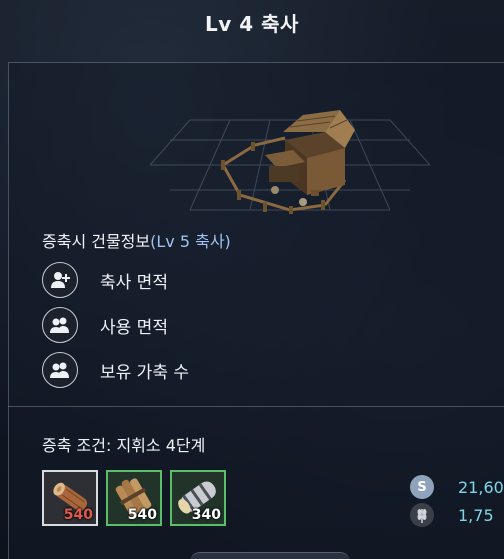 The width and height of the screenshot is (504, 559). Describe the element at coordinates (288, 162) in the screenshot. I see `barn-building-image` at that location.